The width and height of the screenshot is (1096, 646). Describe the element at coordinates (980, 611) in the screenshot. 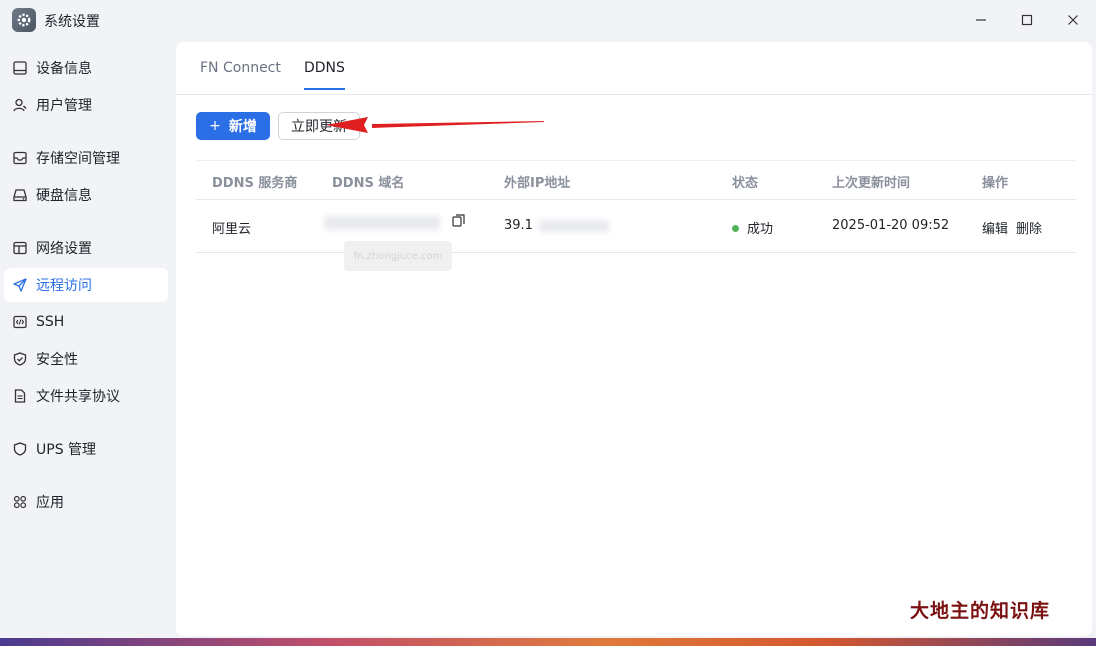

I see `watermark: 大地主的知识库` at that location.